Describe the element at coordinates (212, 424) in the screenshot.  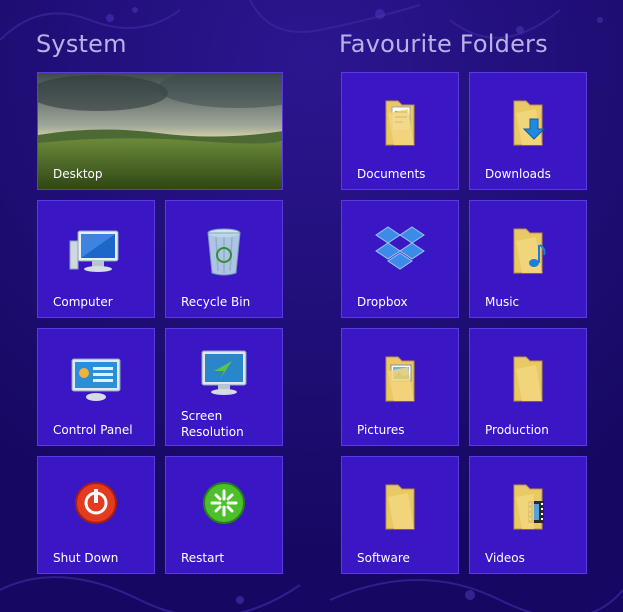
I see `tile-label: Screen Resolution` at that location.